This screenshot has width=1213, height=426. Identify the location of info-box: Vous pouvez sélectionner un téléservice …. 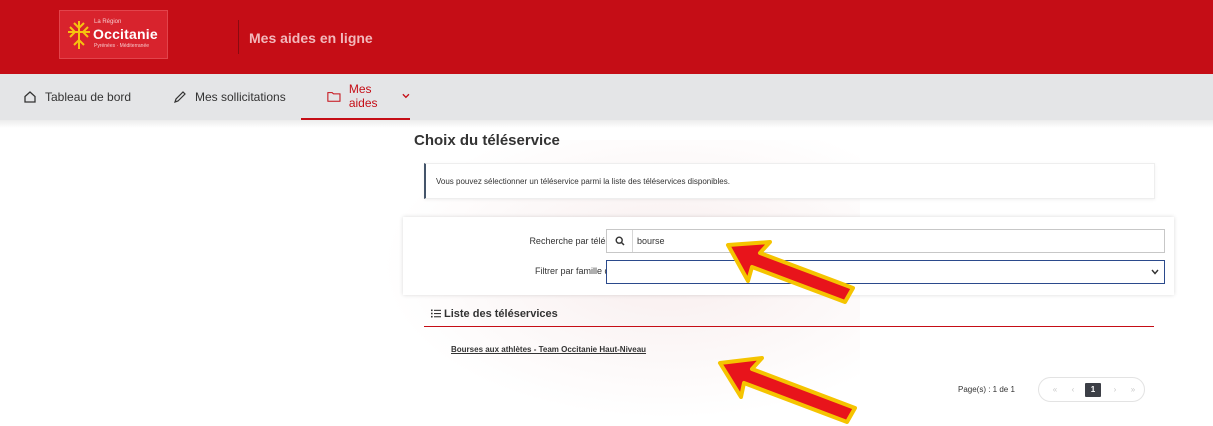
(789, 181).